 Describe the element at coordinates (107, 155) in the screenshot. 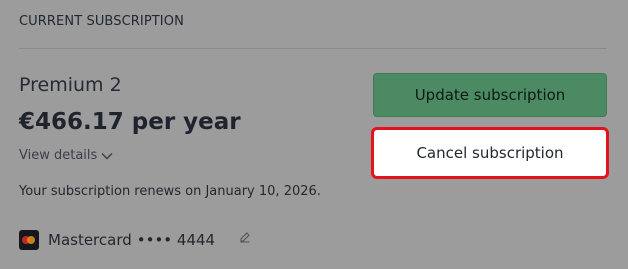

I see `chevron-down-icon` at that location.